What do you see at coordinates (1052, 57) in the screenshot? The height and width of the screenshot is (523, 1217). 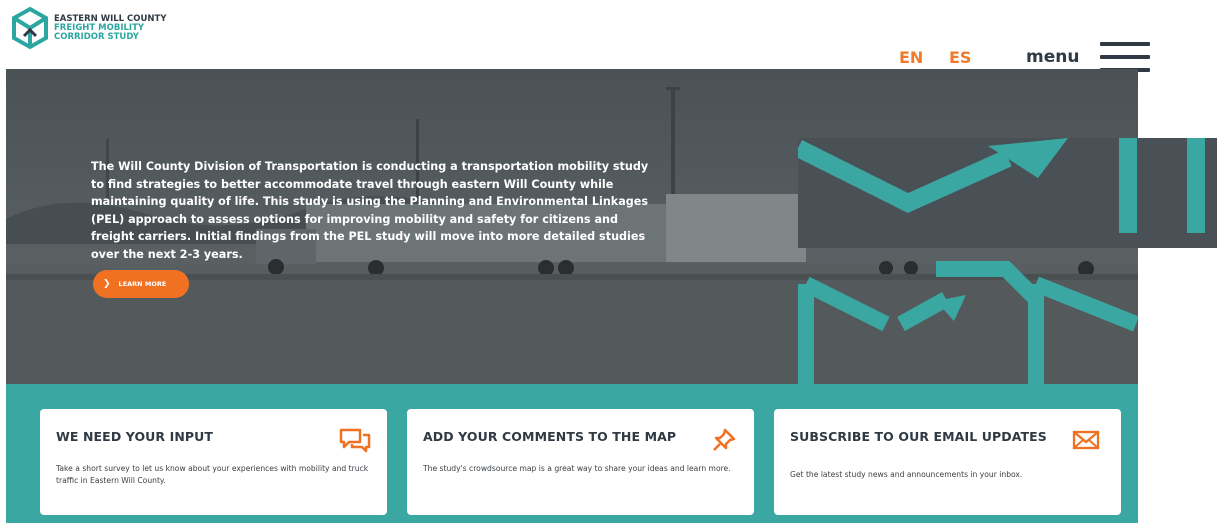 I see `menu-label: menu` at bounding box center [1052, 57].